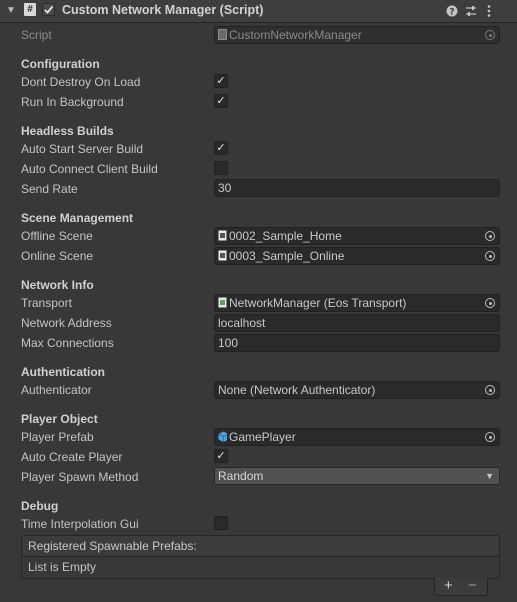  What do you see at coordinates (318, 303) in the screenshot?
I see `transport-value: NetworkManager (Eos Transport)` at bounding box center [318, 303].